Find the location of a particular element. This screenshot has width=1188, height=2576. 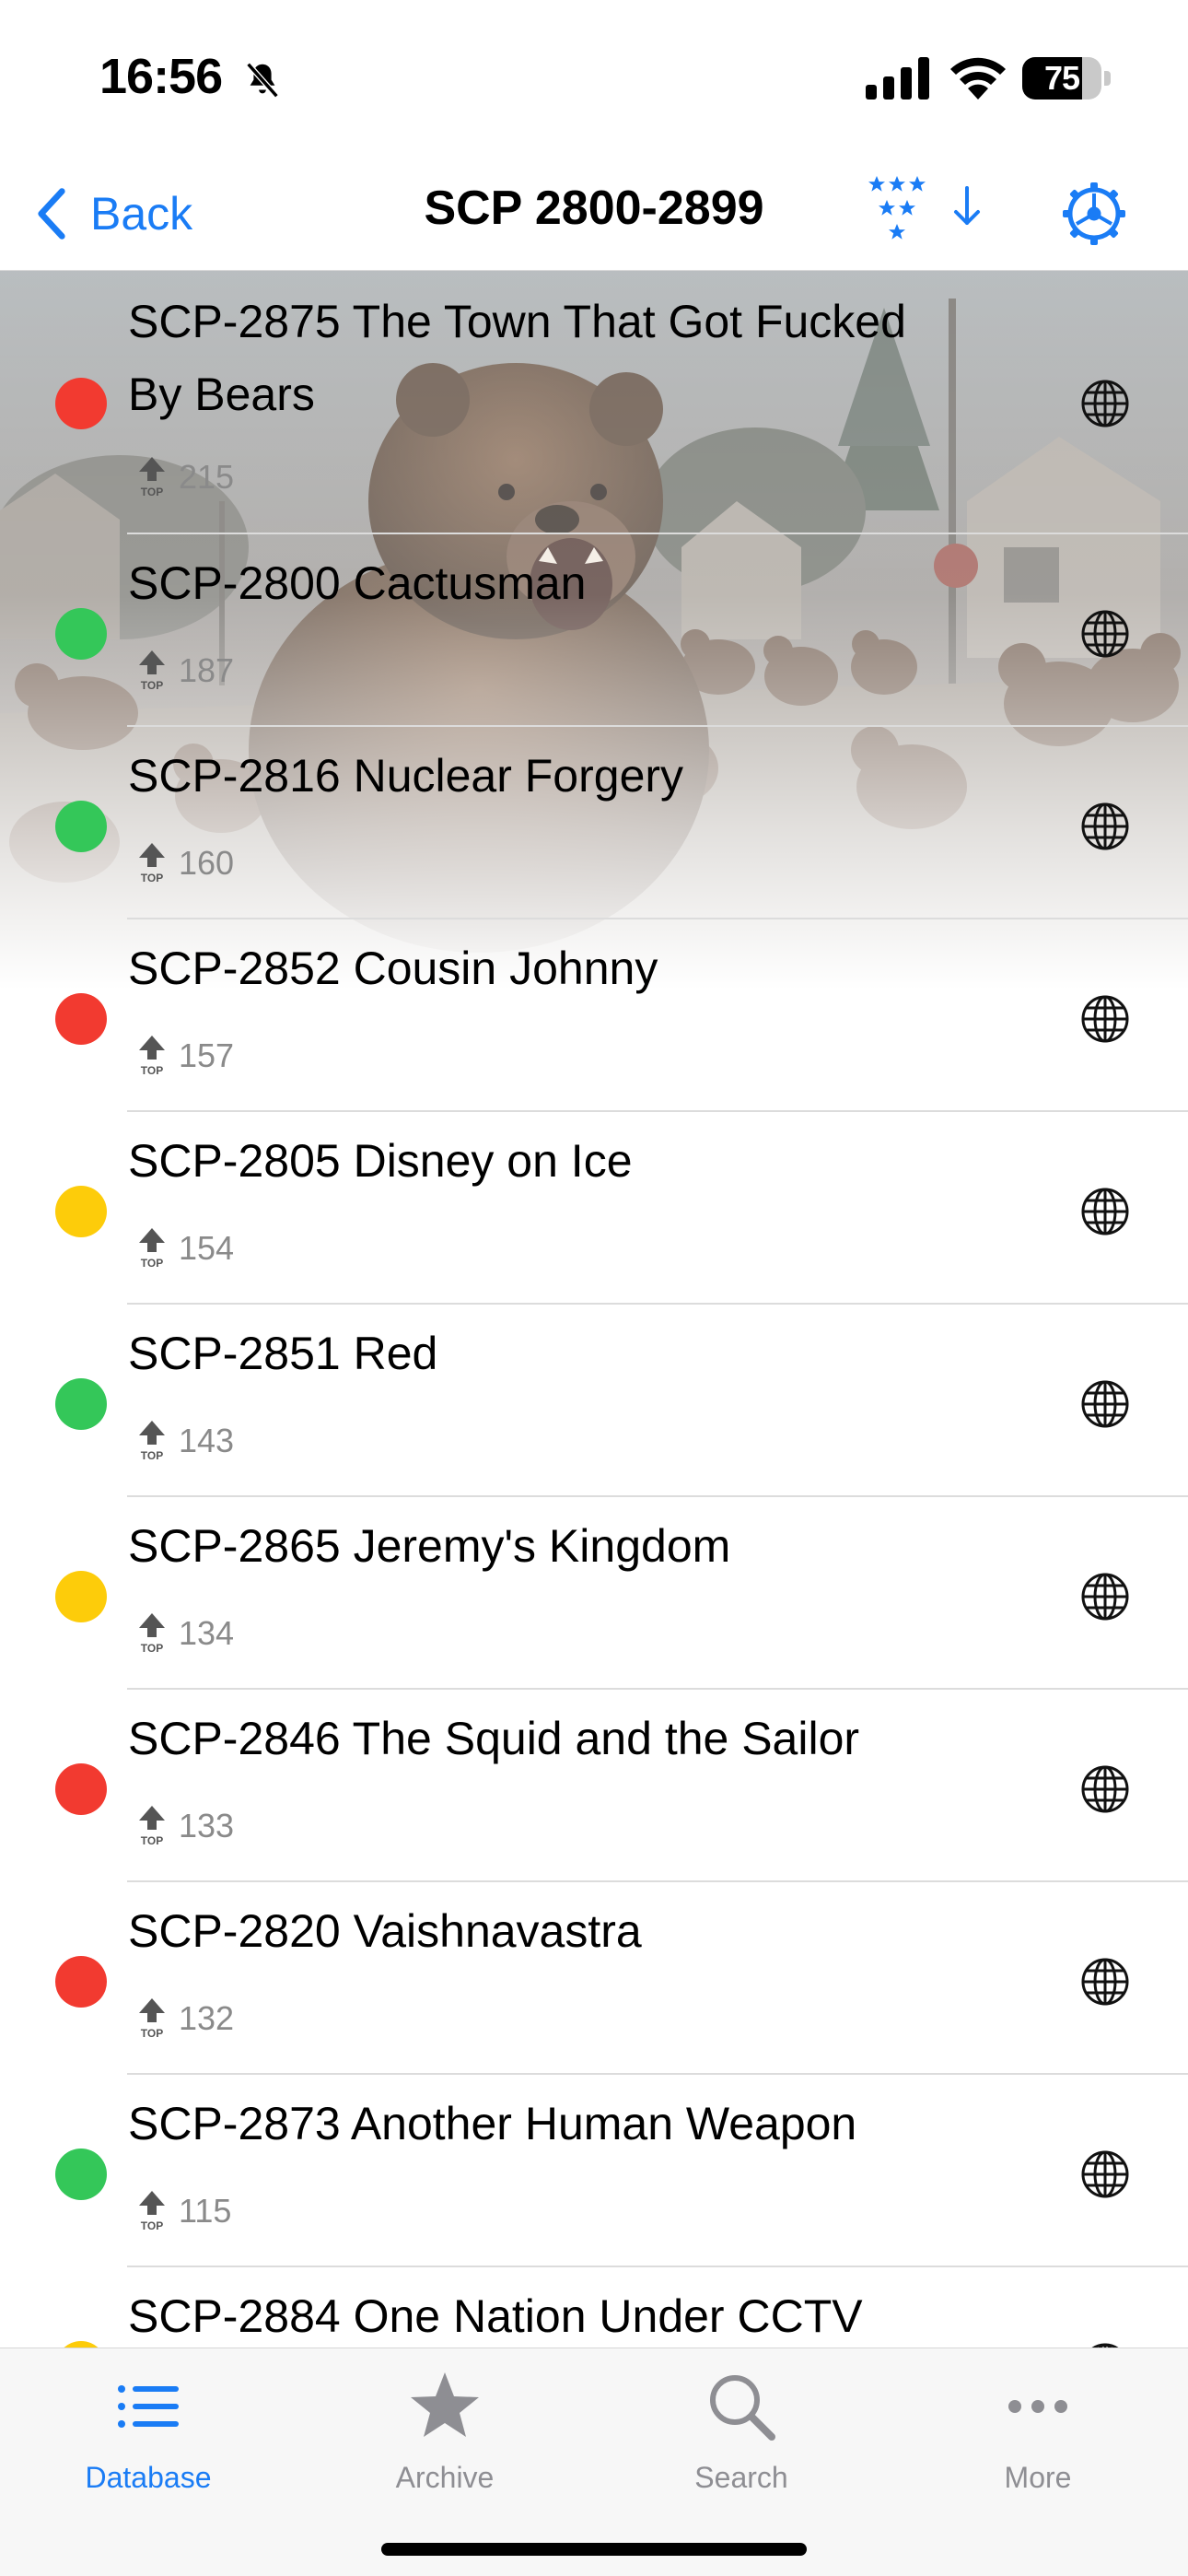

rating: TOP 134 is located at coordinates (185, 1633).